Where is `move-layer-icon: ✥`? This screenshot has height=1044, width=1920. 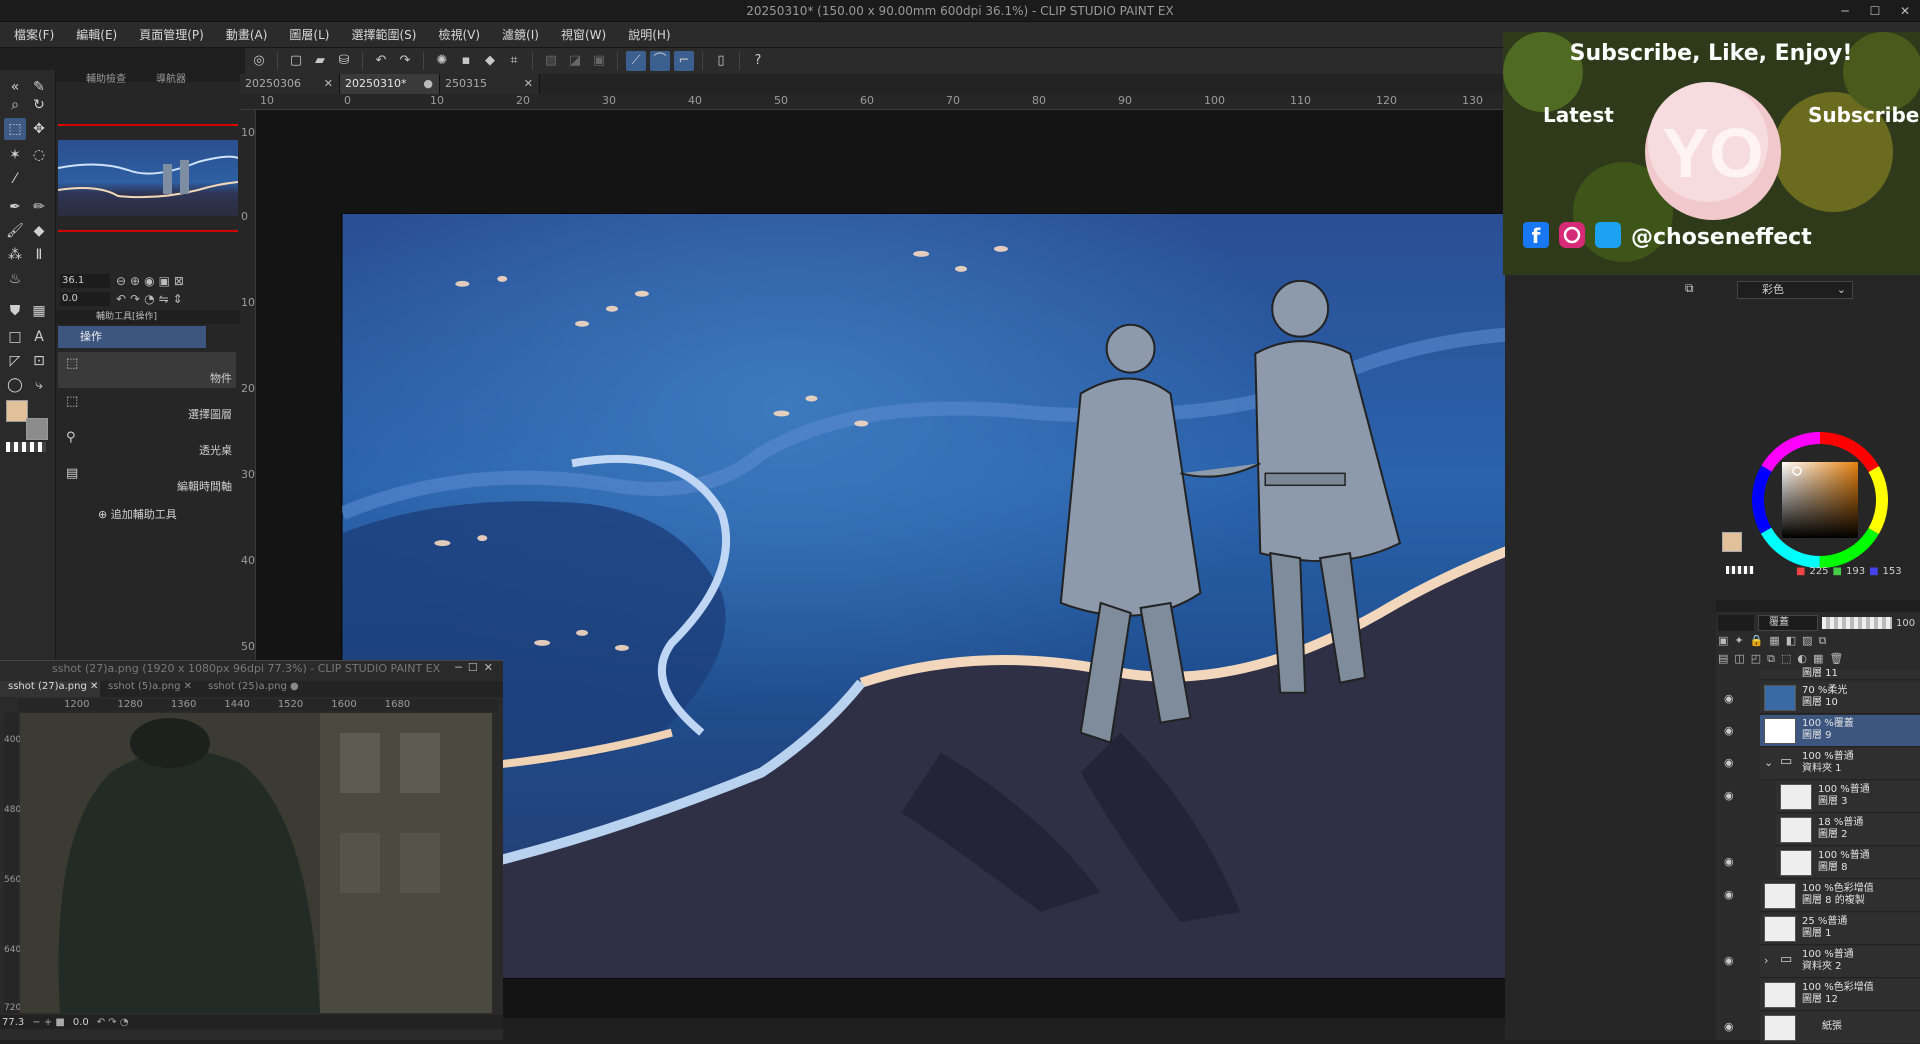 move-layer-icon: ✥ is located at coordinates (39, 129).